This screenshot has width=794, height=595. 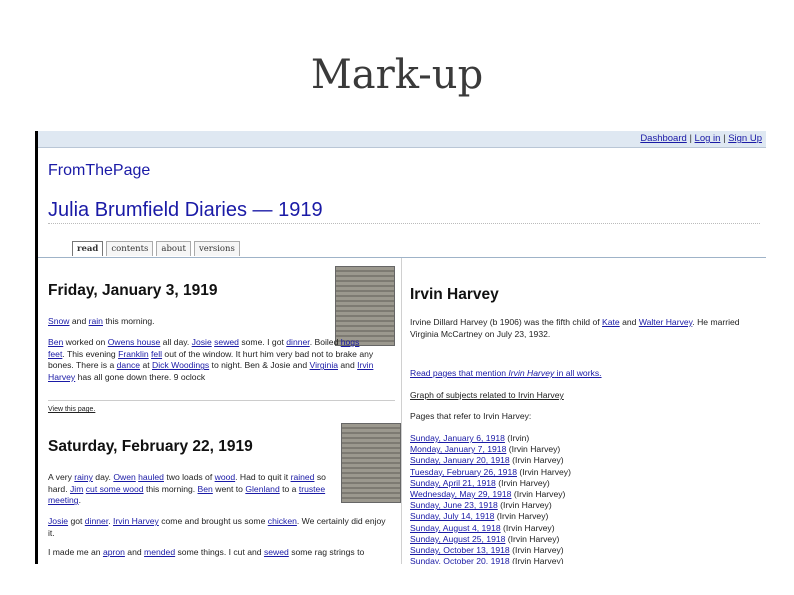 I want to click on subject-link: Owen, so click(x=124, y=477).